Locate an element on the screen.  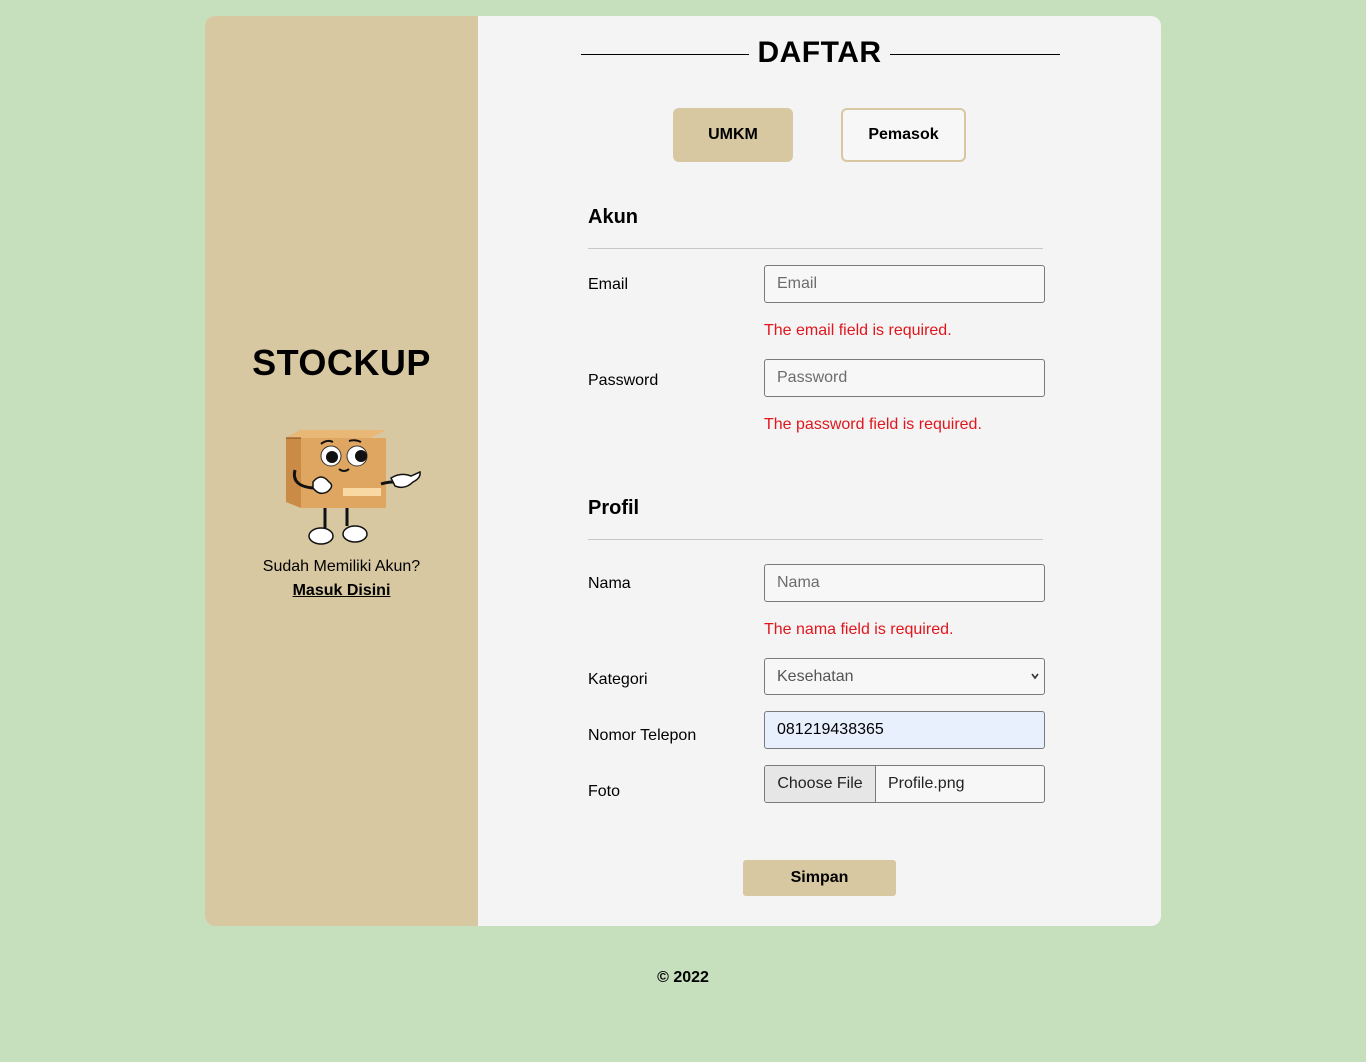
telepon-label: Nomor Telepon is located at coordinates (642, 735).